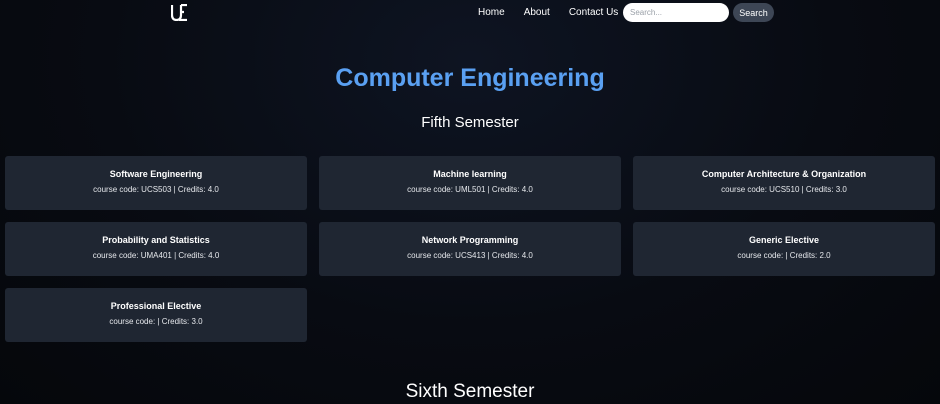 Image resolution: width=940 pixels, height=404 pixels. What do you see at coordinates (470, 174) in the screenshot?
I see `course-name: Machine learning` at bounding box center [470, 174].